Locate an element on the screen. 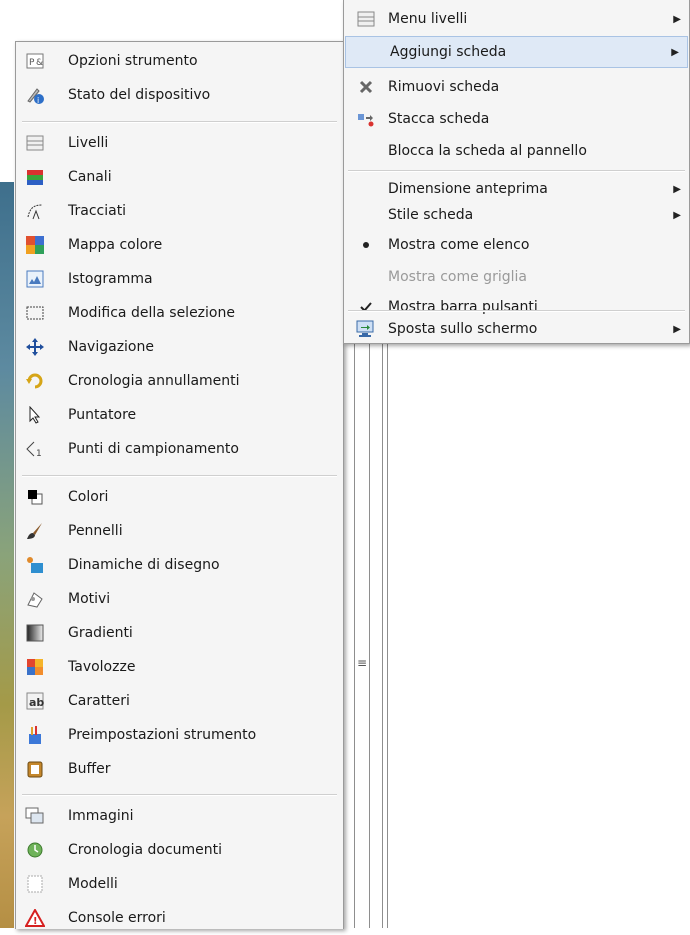  menu-item-label: Canali is located at coordinates (90, 177).